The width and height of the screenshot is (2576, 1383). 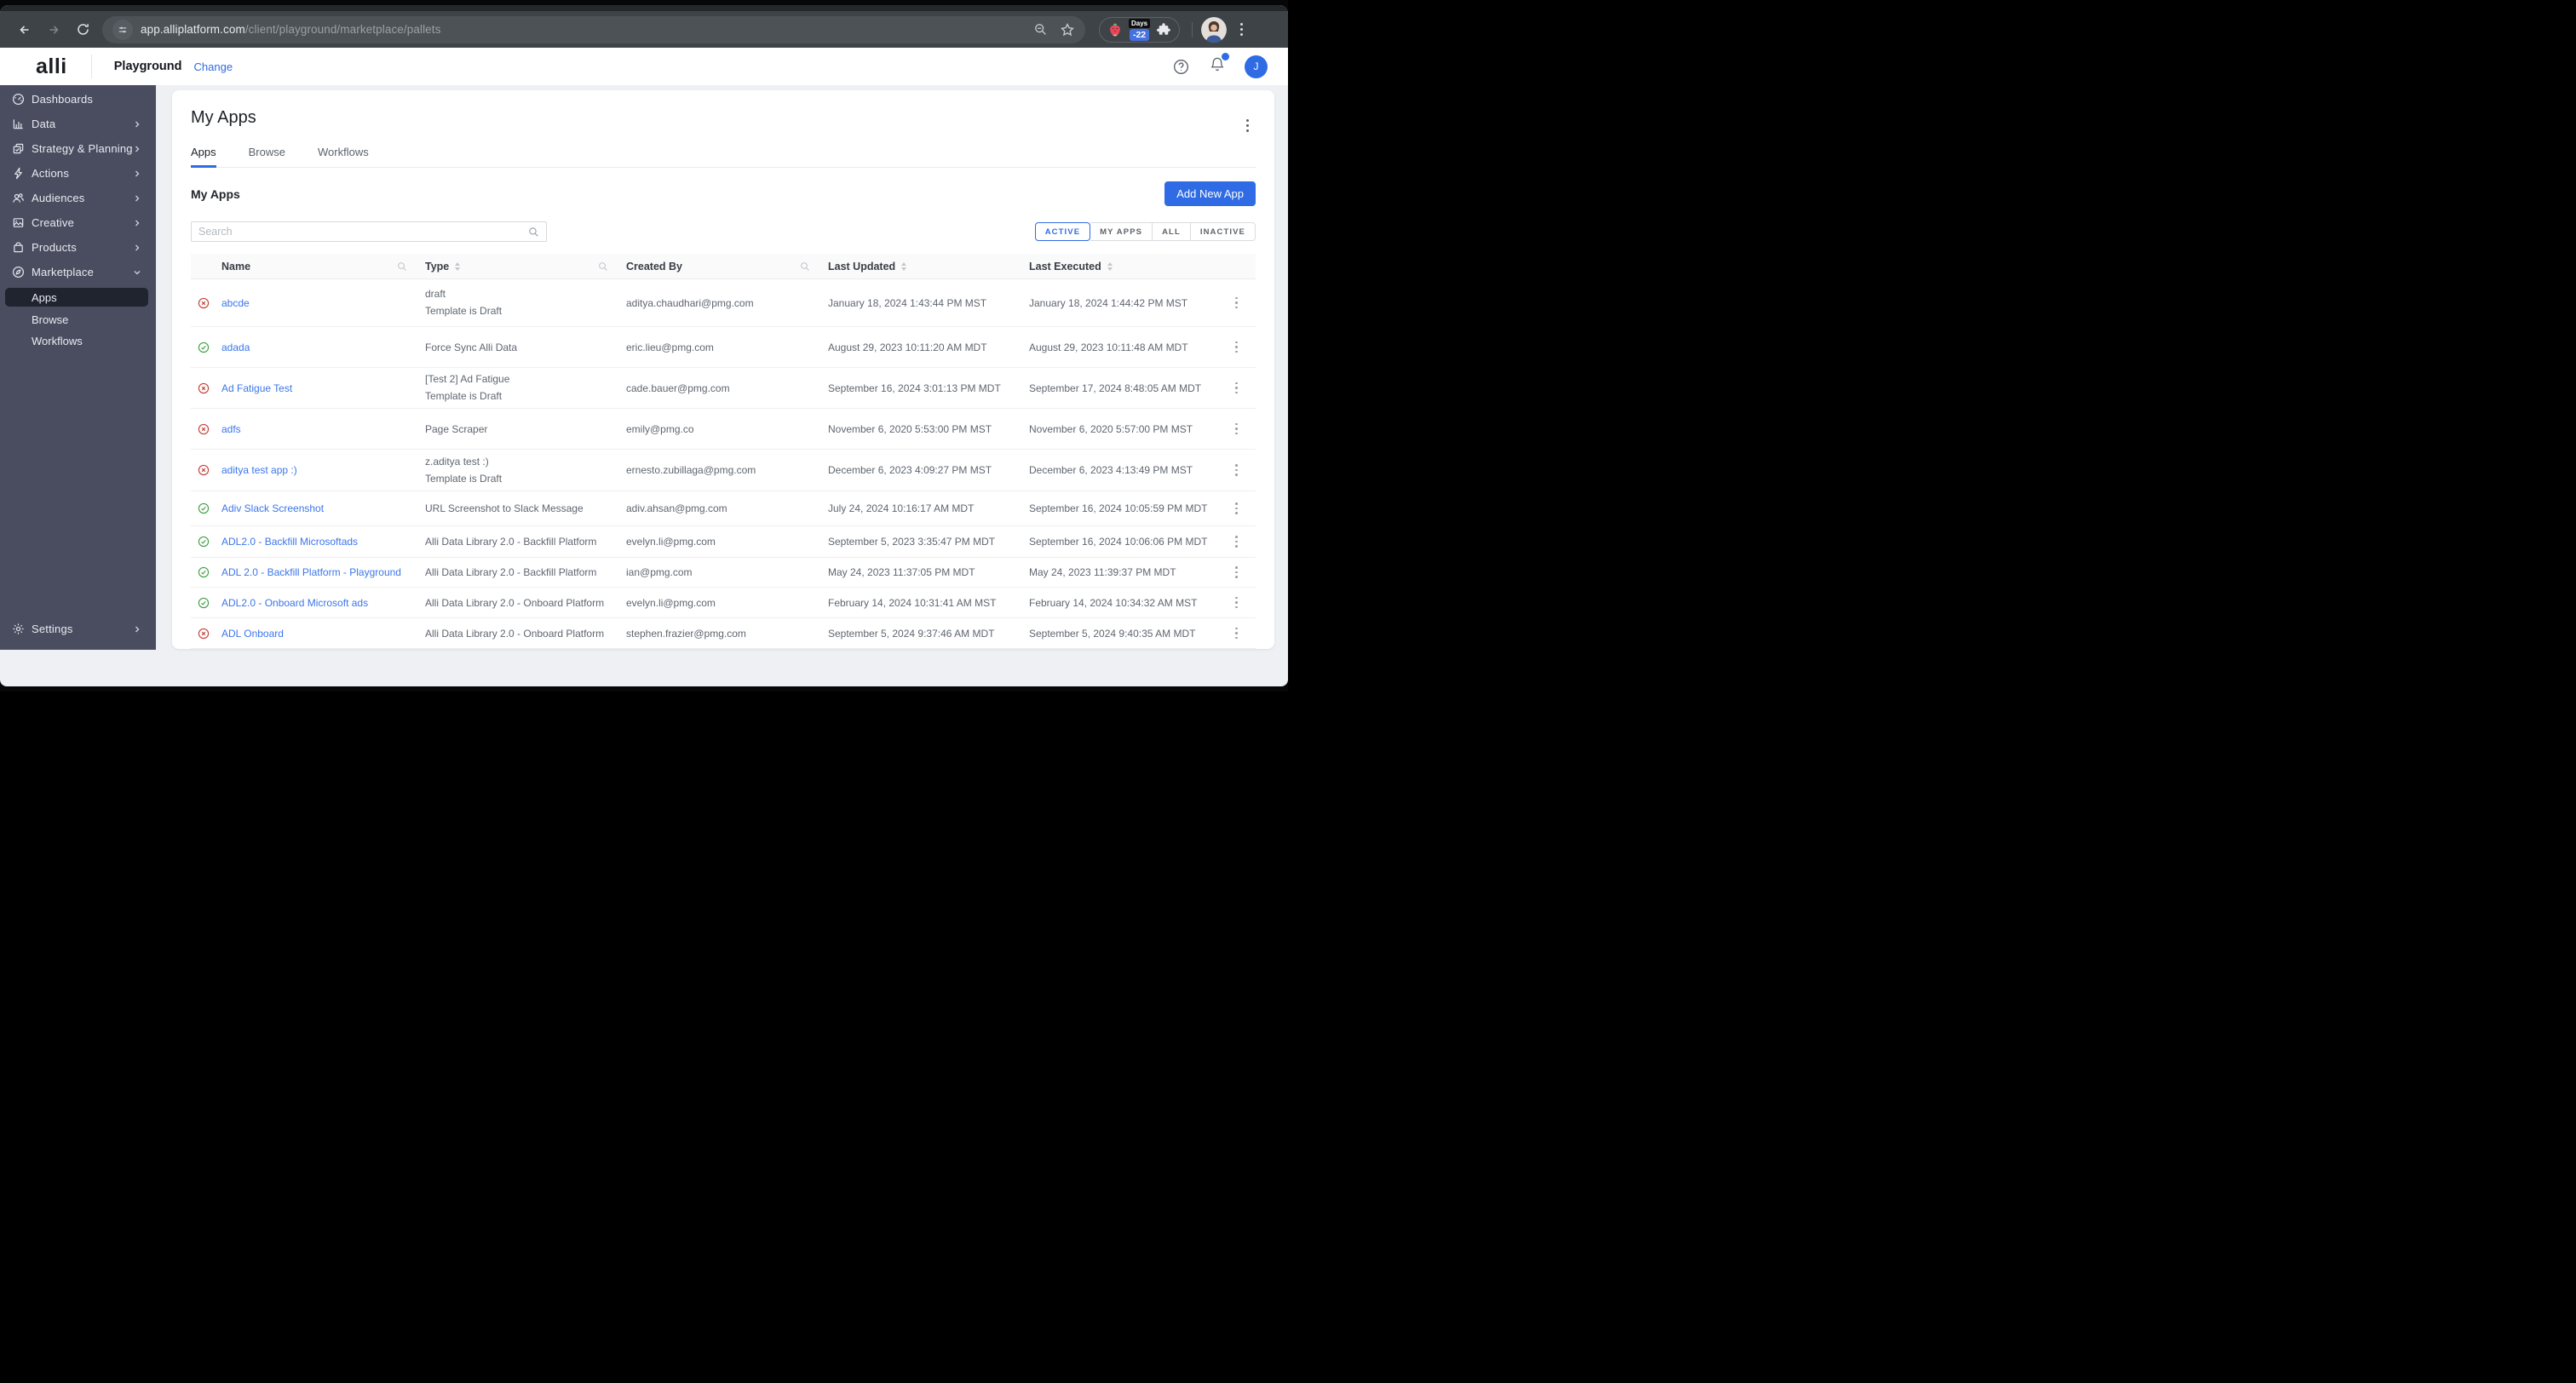 What do you see at coordinates (216, 194) in the screenshot?
I see `section-title: My Apps` at bounding box center [216, 194].